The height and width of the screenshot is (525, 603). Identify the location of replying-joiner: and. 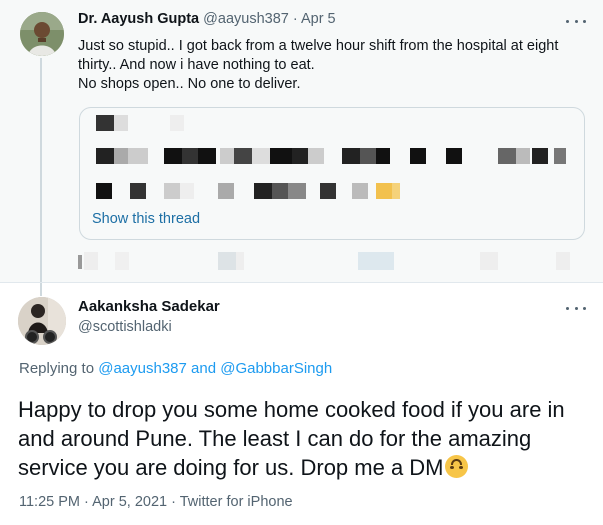
(204, 368).